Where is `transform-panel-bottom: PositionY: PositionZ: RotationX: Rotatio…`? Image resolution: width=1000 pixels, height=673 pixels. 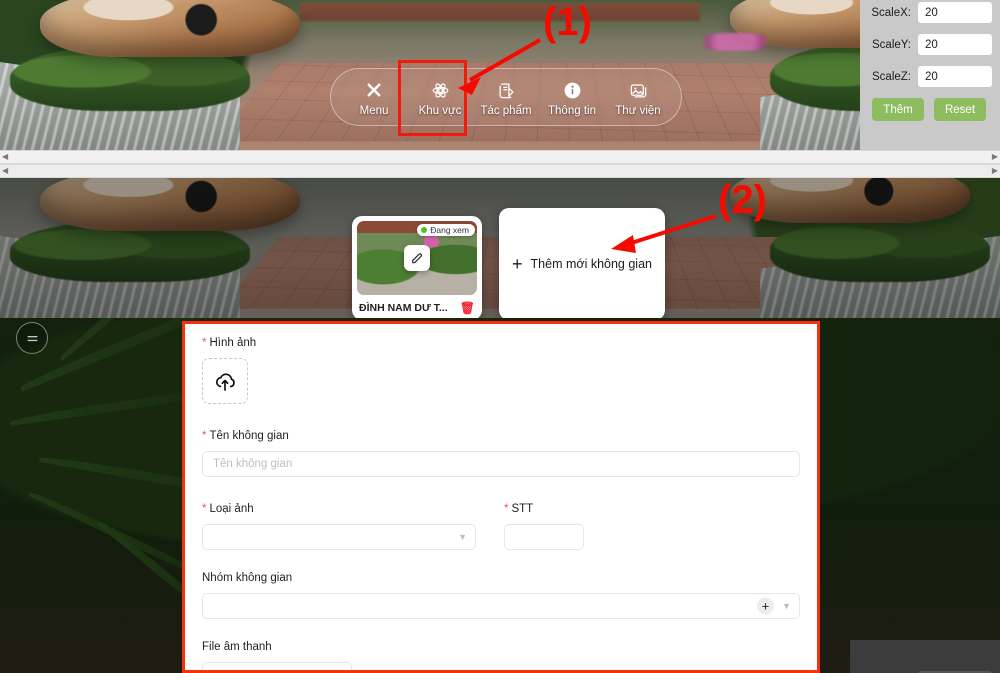
transform-panel-bottom: PositionY: PositionZ: RotationX: Rotatio… is located at coordinates (925, 656).